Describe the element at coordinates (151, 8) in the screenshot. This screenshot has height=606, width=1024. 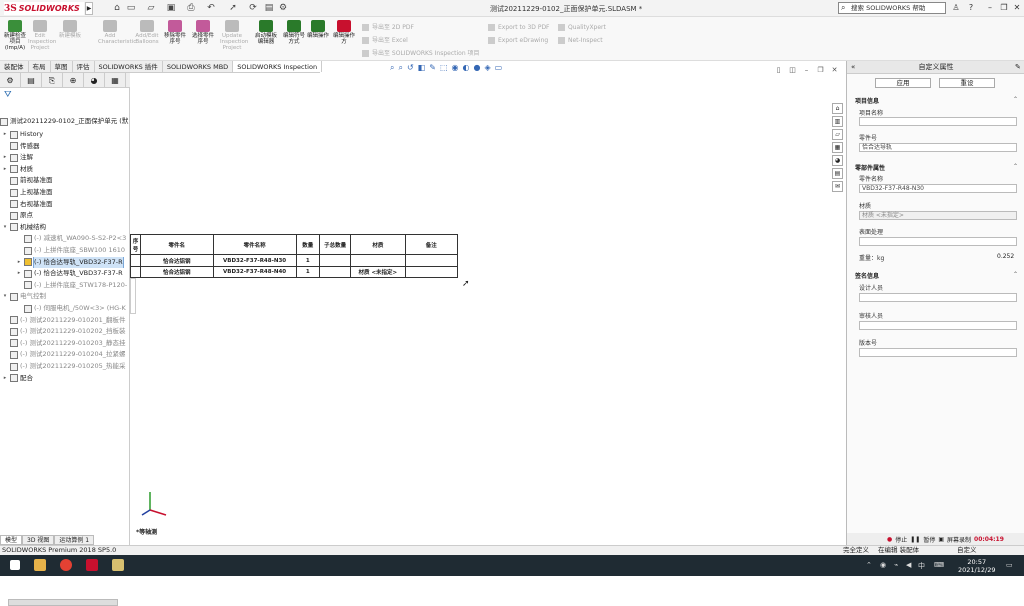
I see `open-folder-icon: ▱` at that location.